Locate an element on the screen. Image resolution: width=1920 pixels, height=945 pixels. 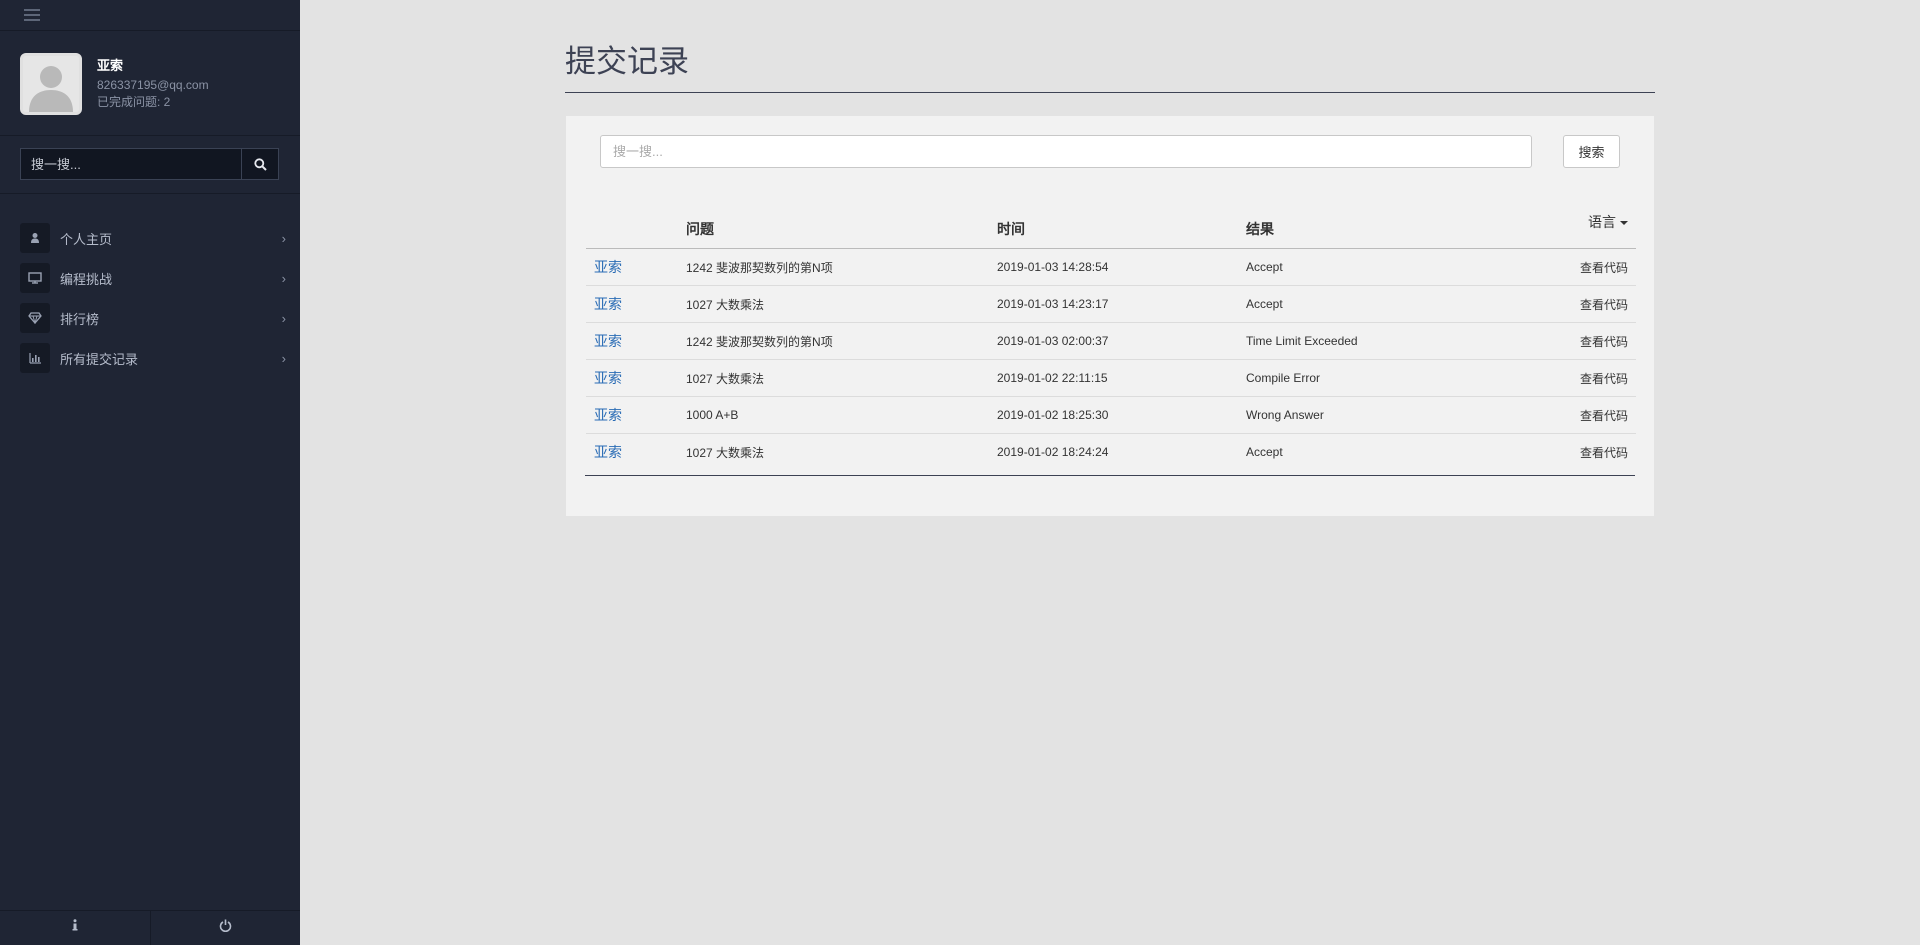
result-cell: Time Limit Exceeded is located at coordinates (1396, 341).